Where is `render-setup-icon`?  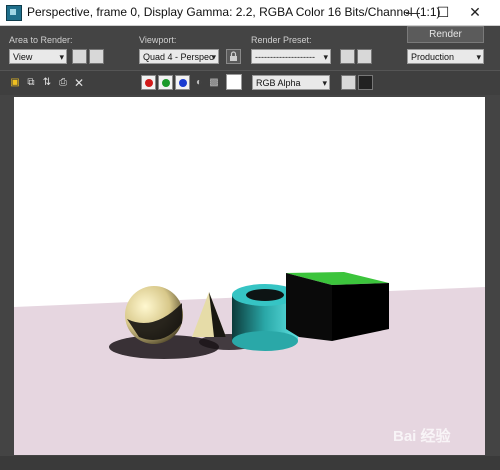
render-setup-icon is located at coordinates (347, 56).